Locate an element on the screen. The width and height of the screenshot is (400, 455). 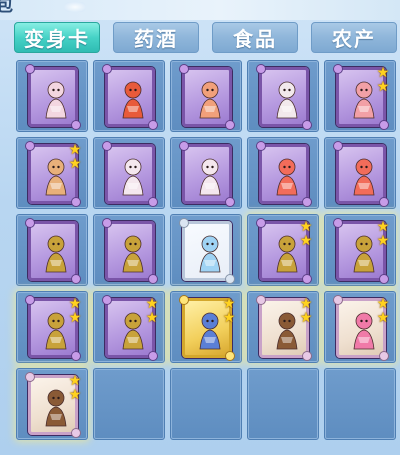
tab-medicine-wine: 药酒 is located at coordinates (156, 37).